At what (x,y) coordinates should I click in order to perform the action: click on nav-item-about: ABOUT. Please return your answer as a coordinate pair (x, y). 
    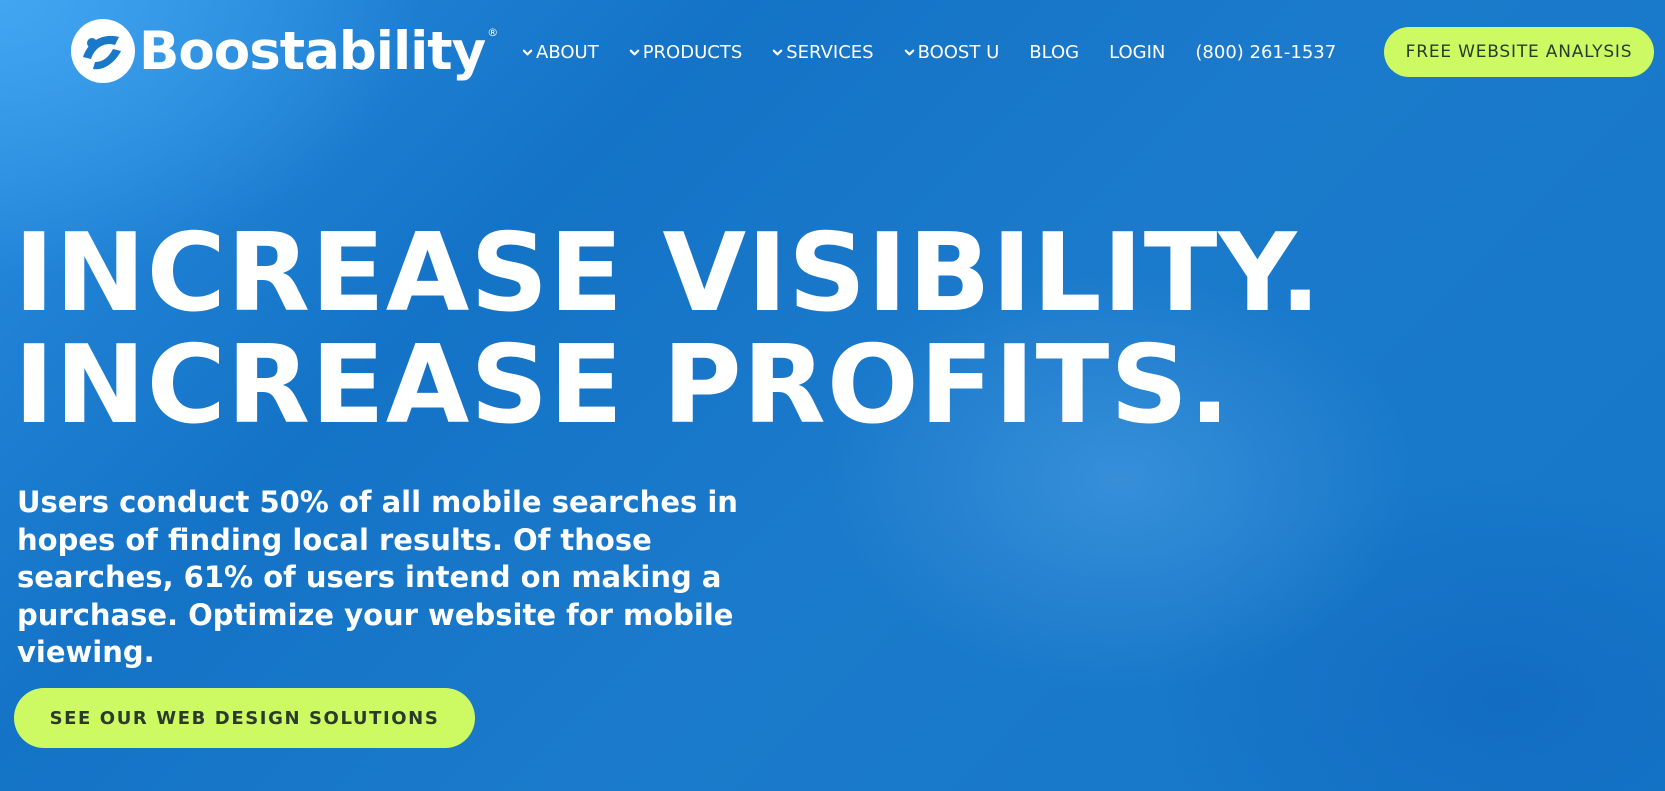
    Looking at the image, I should click on (560, 52).